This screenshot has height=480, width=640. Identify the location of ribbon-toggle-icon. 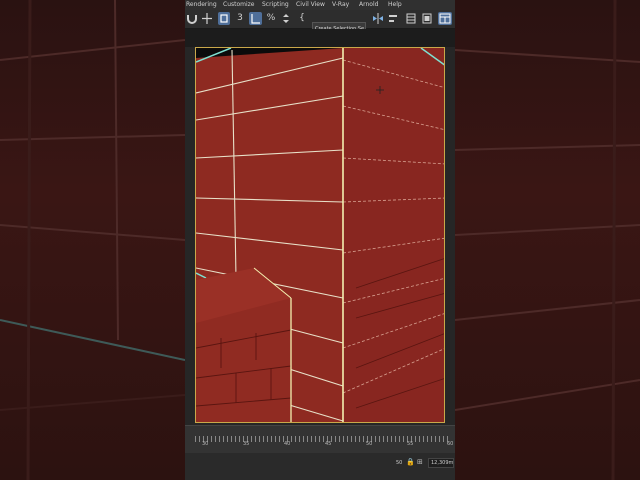
(445, 18).